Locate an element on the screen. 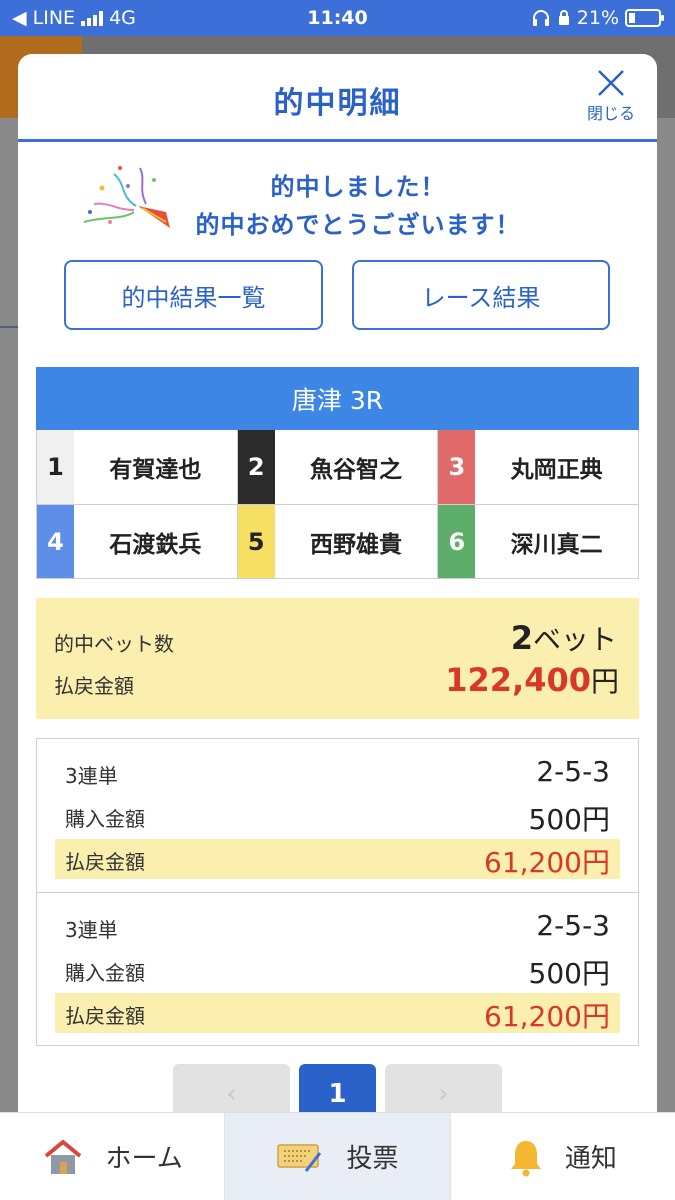  racer-name: 魚谷智之 is located at coordinates (356, 470).